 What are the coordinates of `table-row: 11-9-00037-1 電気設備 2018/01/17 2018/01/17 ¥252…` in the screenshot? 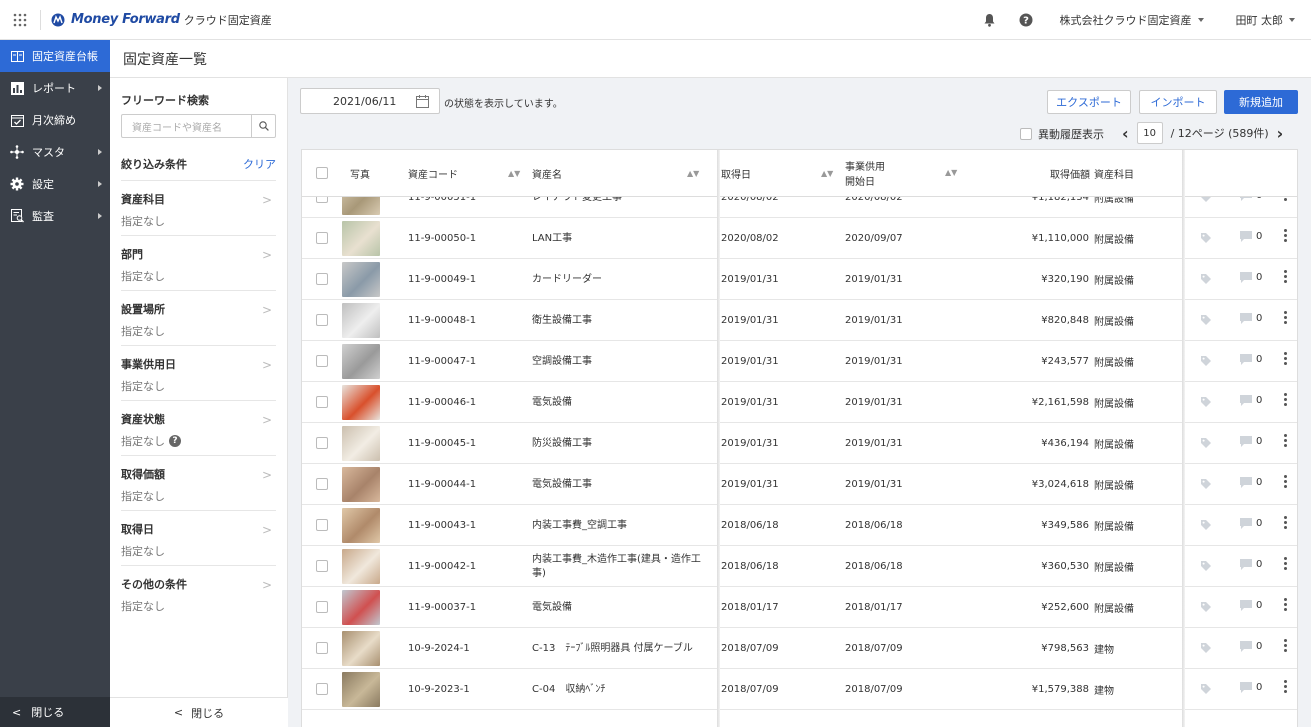 It's located at (799, 607).